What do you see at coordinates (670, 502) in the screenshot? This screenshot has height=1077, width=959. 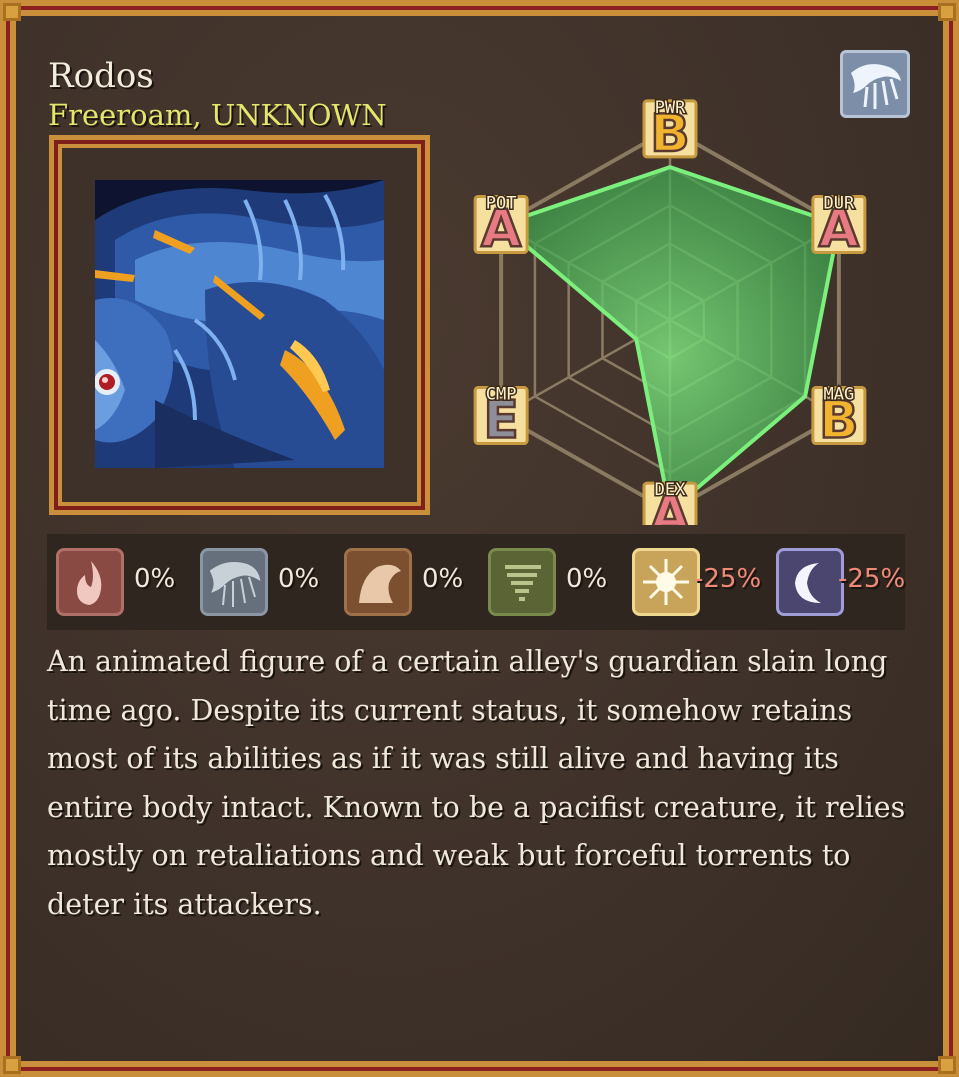 I see `stat-badge-dex: ADEX` at bounding box center [670, 502].